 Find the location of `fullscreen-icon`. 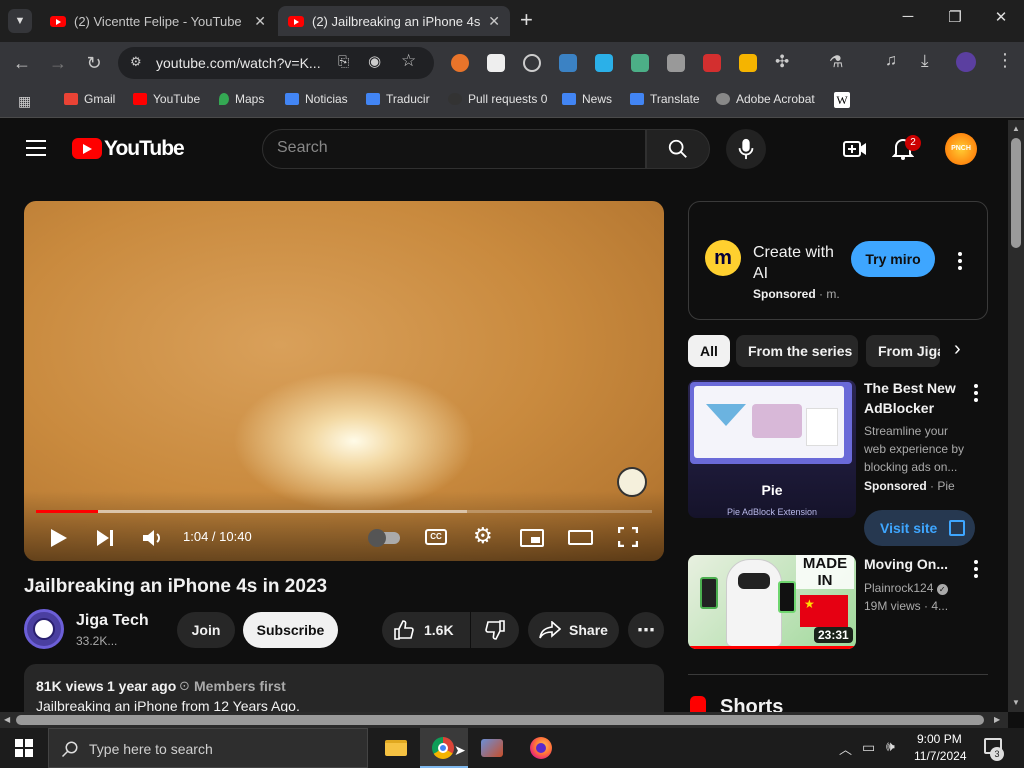

fullscreen-icon is located at coordinates (628, 537).